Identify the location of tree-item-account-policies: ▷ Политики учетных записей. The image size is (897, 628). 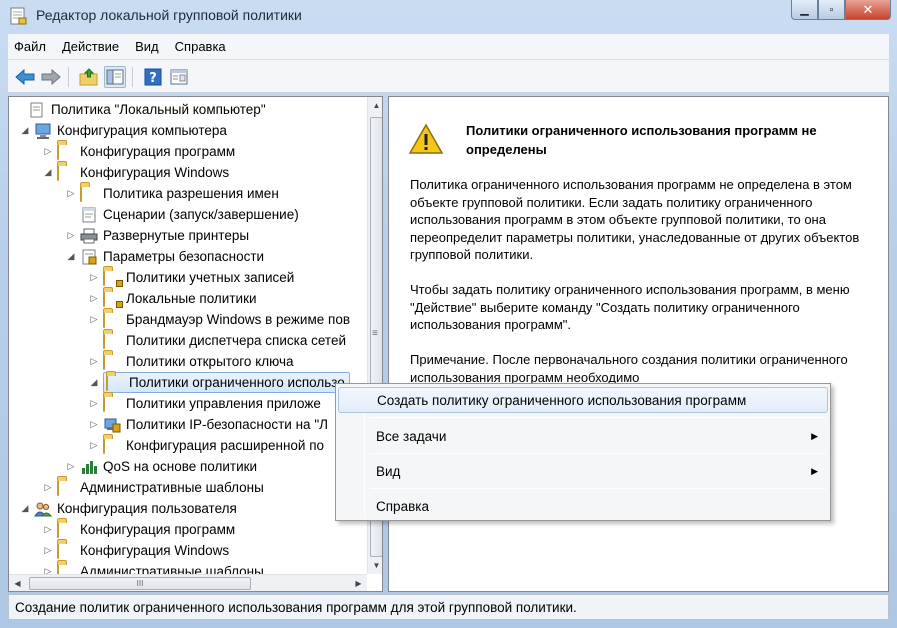
(191, 277).